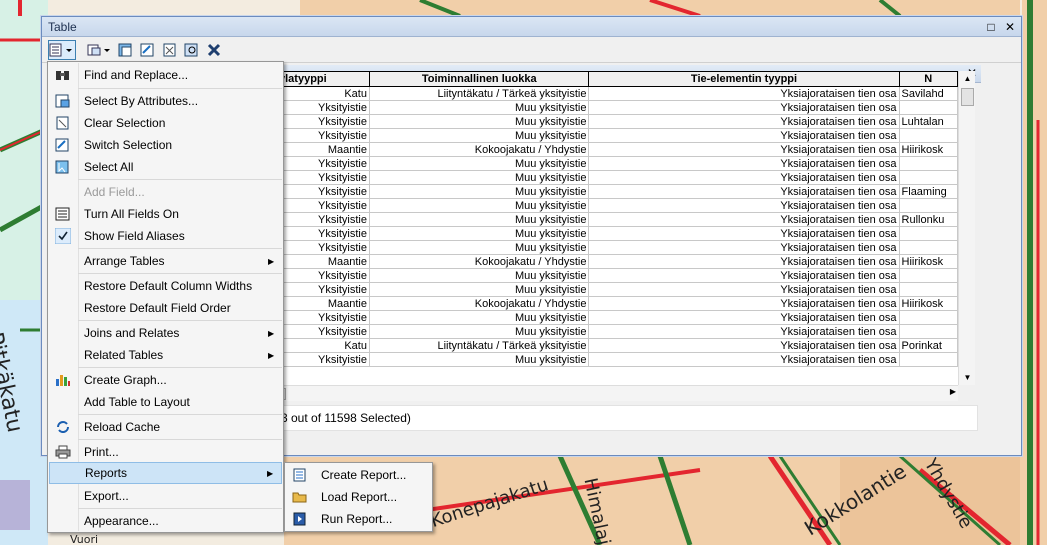 This screenshot has height=545, width=1047. What do you see at coordinates (928, 93) in the screenshot?
I see `table-cell: Savilahd` at bounding box center [928, 93].